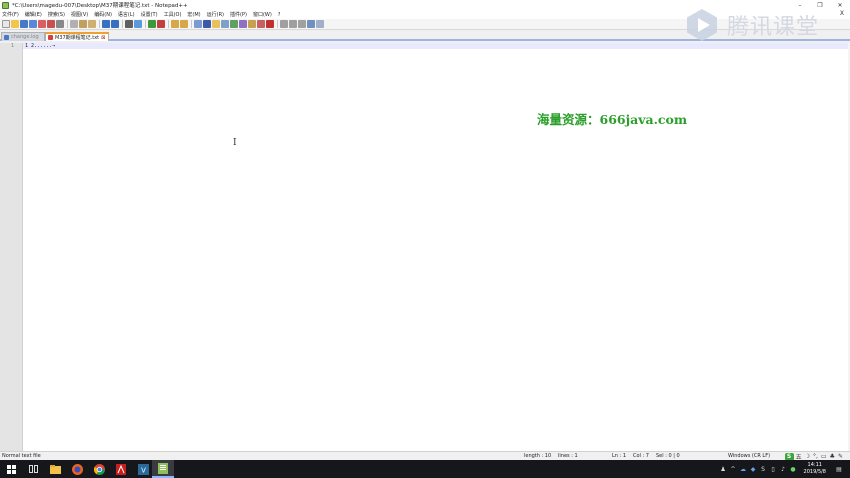 The height and width of the screenshot is (478, 850). What do you see at coordinates (723, 469) in the screenshot?
I see `people-icon: ♟` at bounding box center [723, 469].